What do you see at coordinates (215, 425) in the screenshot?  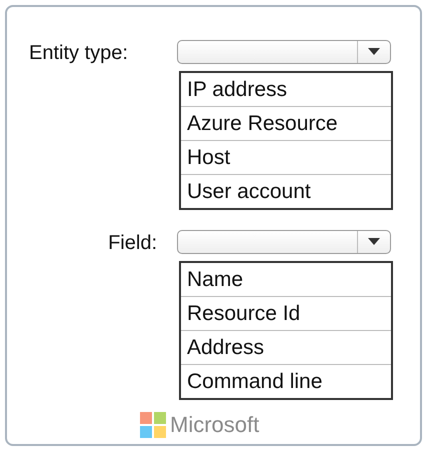 I see `logo-text: Microsoft` at bounding box center [215, 425].